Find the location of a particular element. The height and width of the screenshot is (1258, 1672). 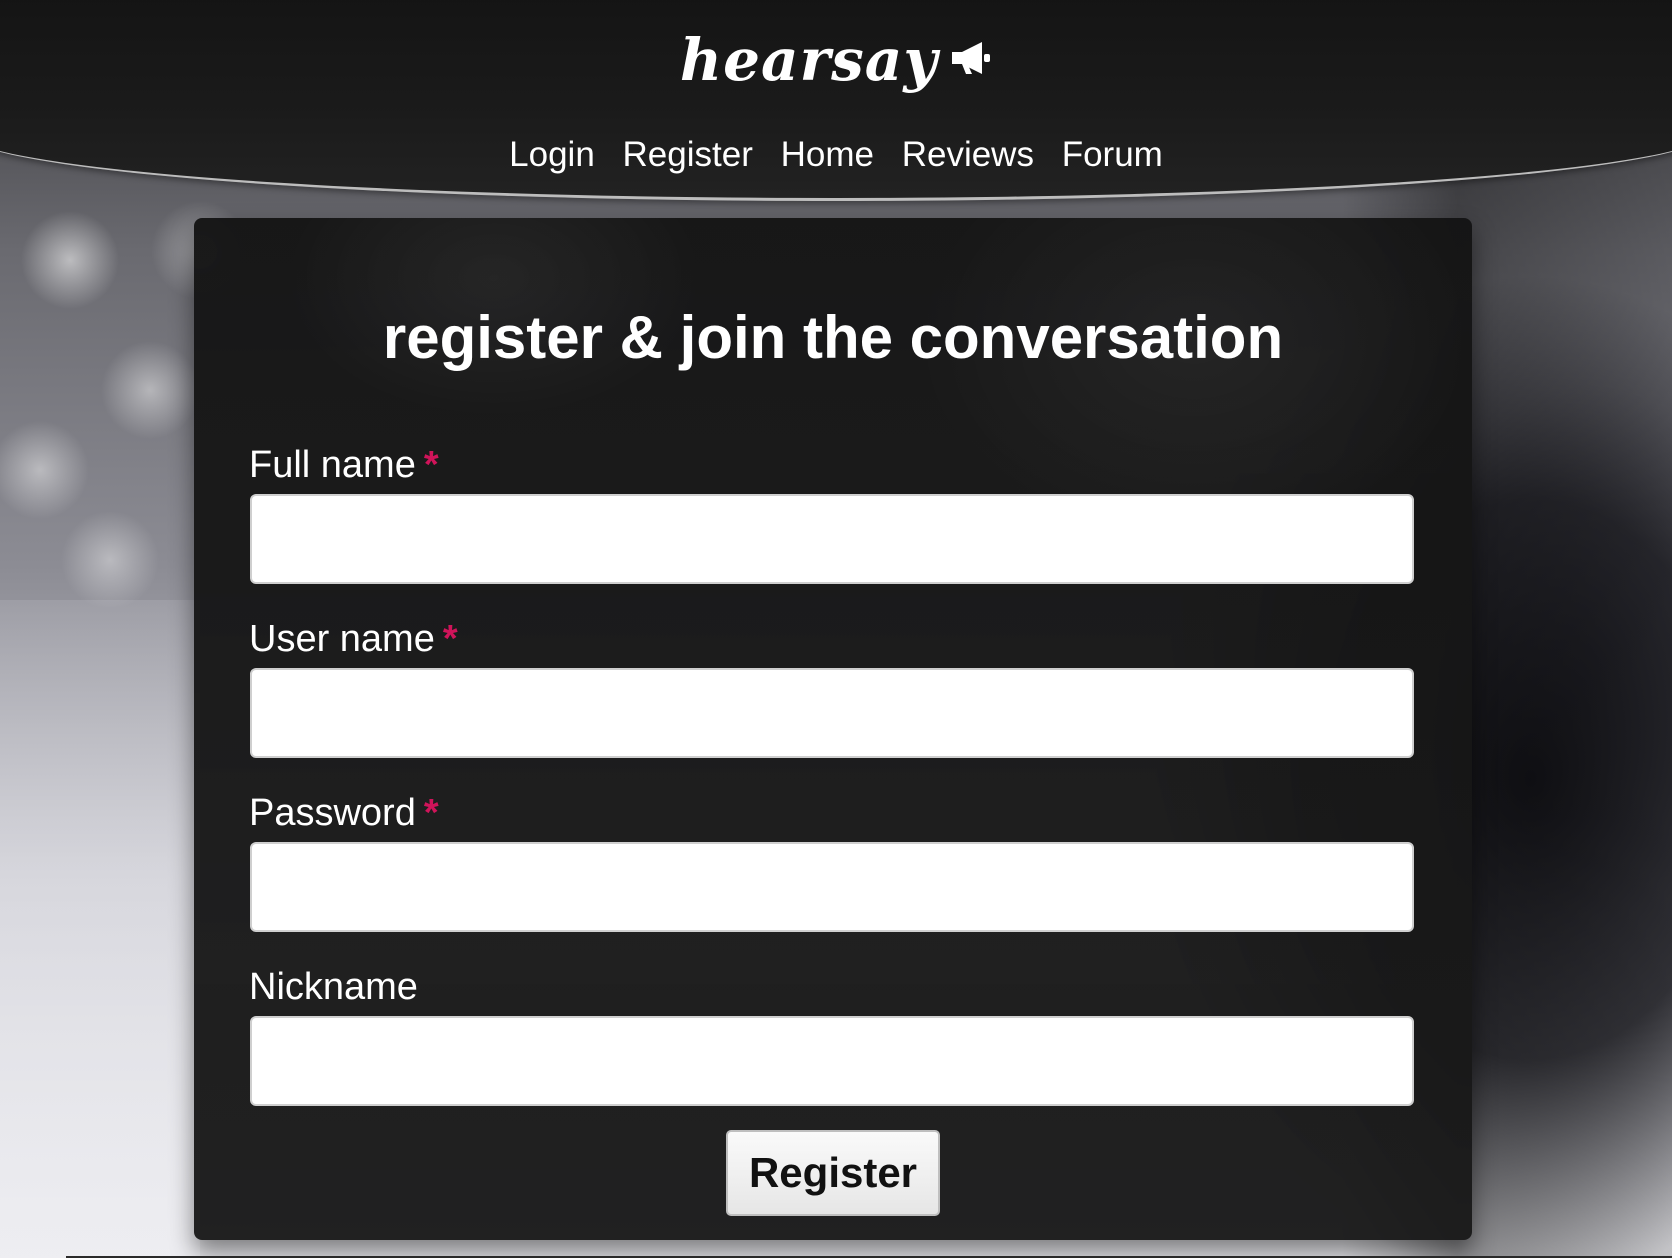

nav-forum: Forum is located at coordinates (1112, 154).